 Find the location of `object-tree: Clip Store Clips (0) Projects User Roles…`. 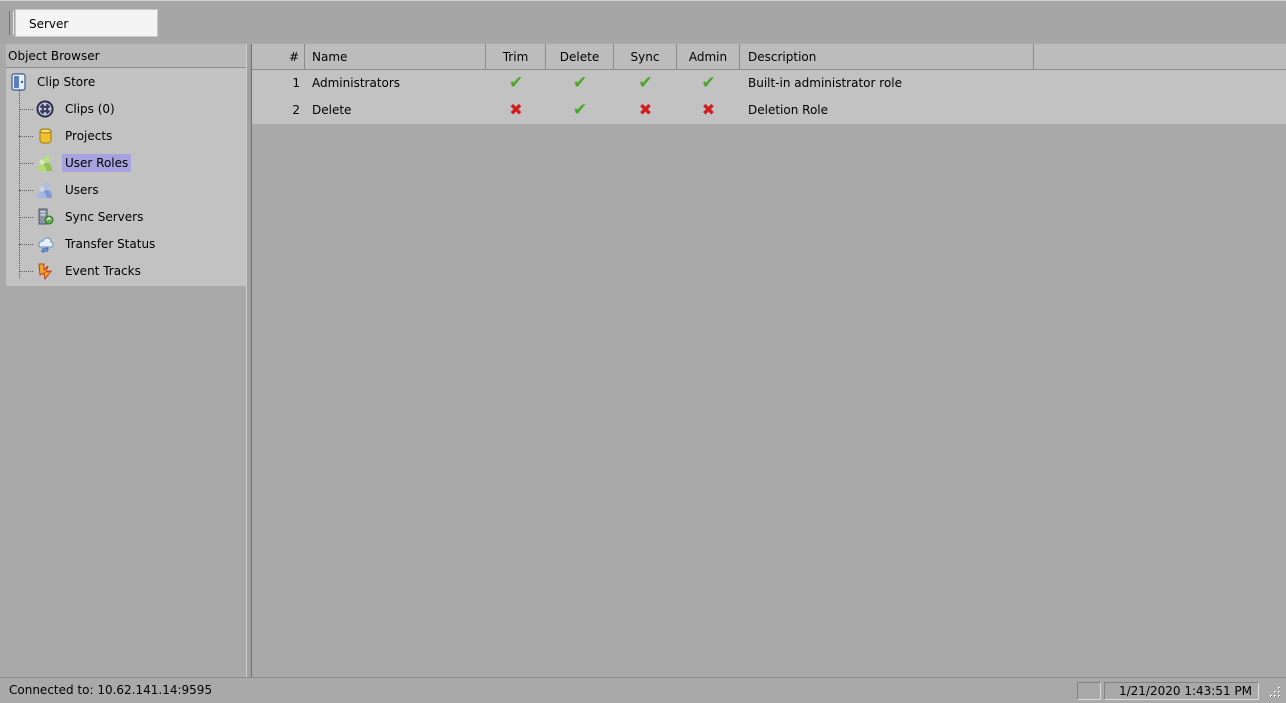

object-tree: Clip Store Clips (0) Projects User Roles… is located at coordinates (126, 177).